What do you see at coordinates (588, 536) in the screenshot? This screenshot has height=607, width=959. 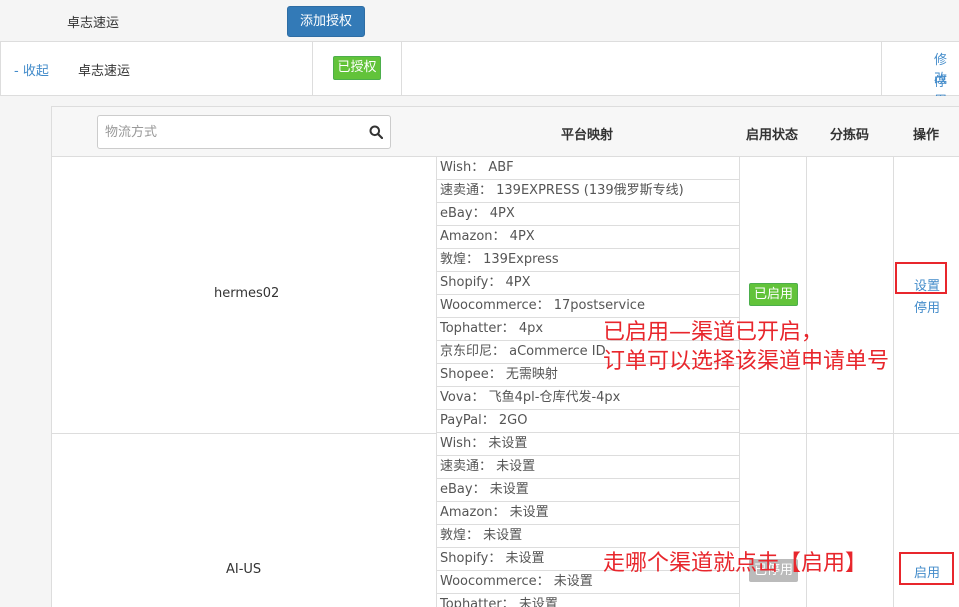 I see `mapping-item: 敦煌： 未设置` at bounding box center [588, 536].